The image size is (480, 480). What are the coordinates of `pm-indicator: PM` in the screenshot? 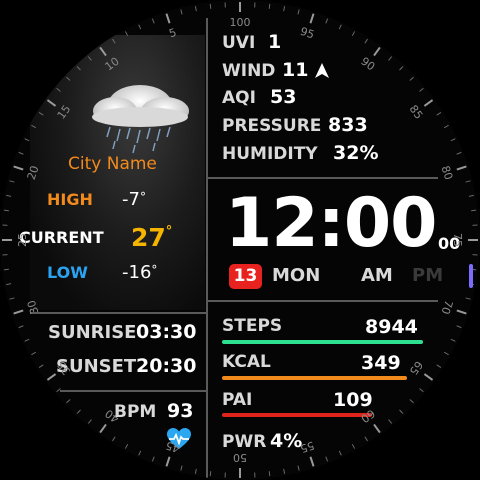 It's located at (428, 275).